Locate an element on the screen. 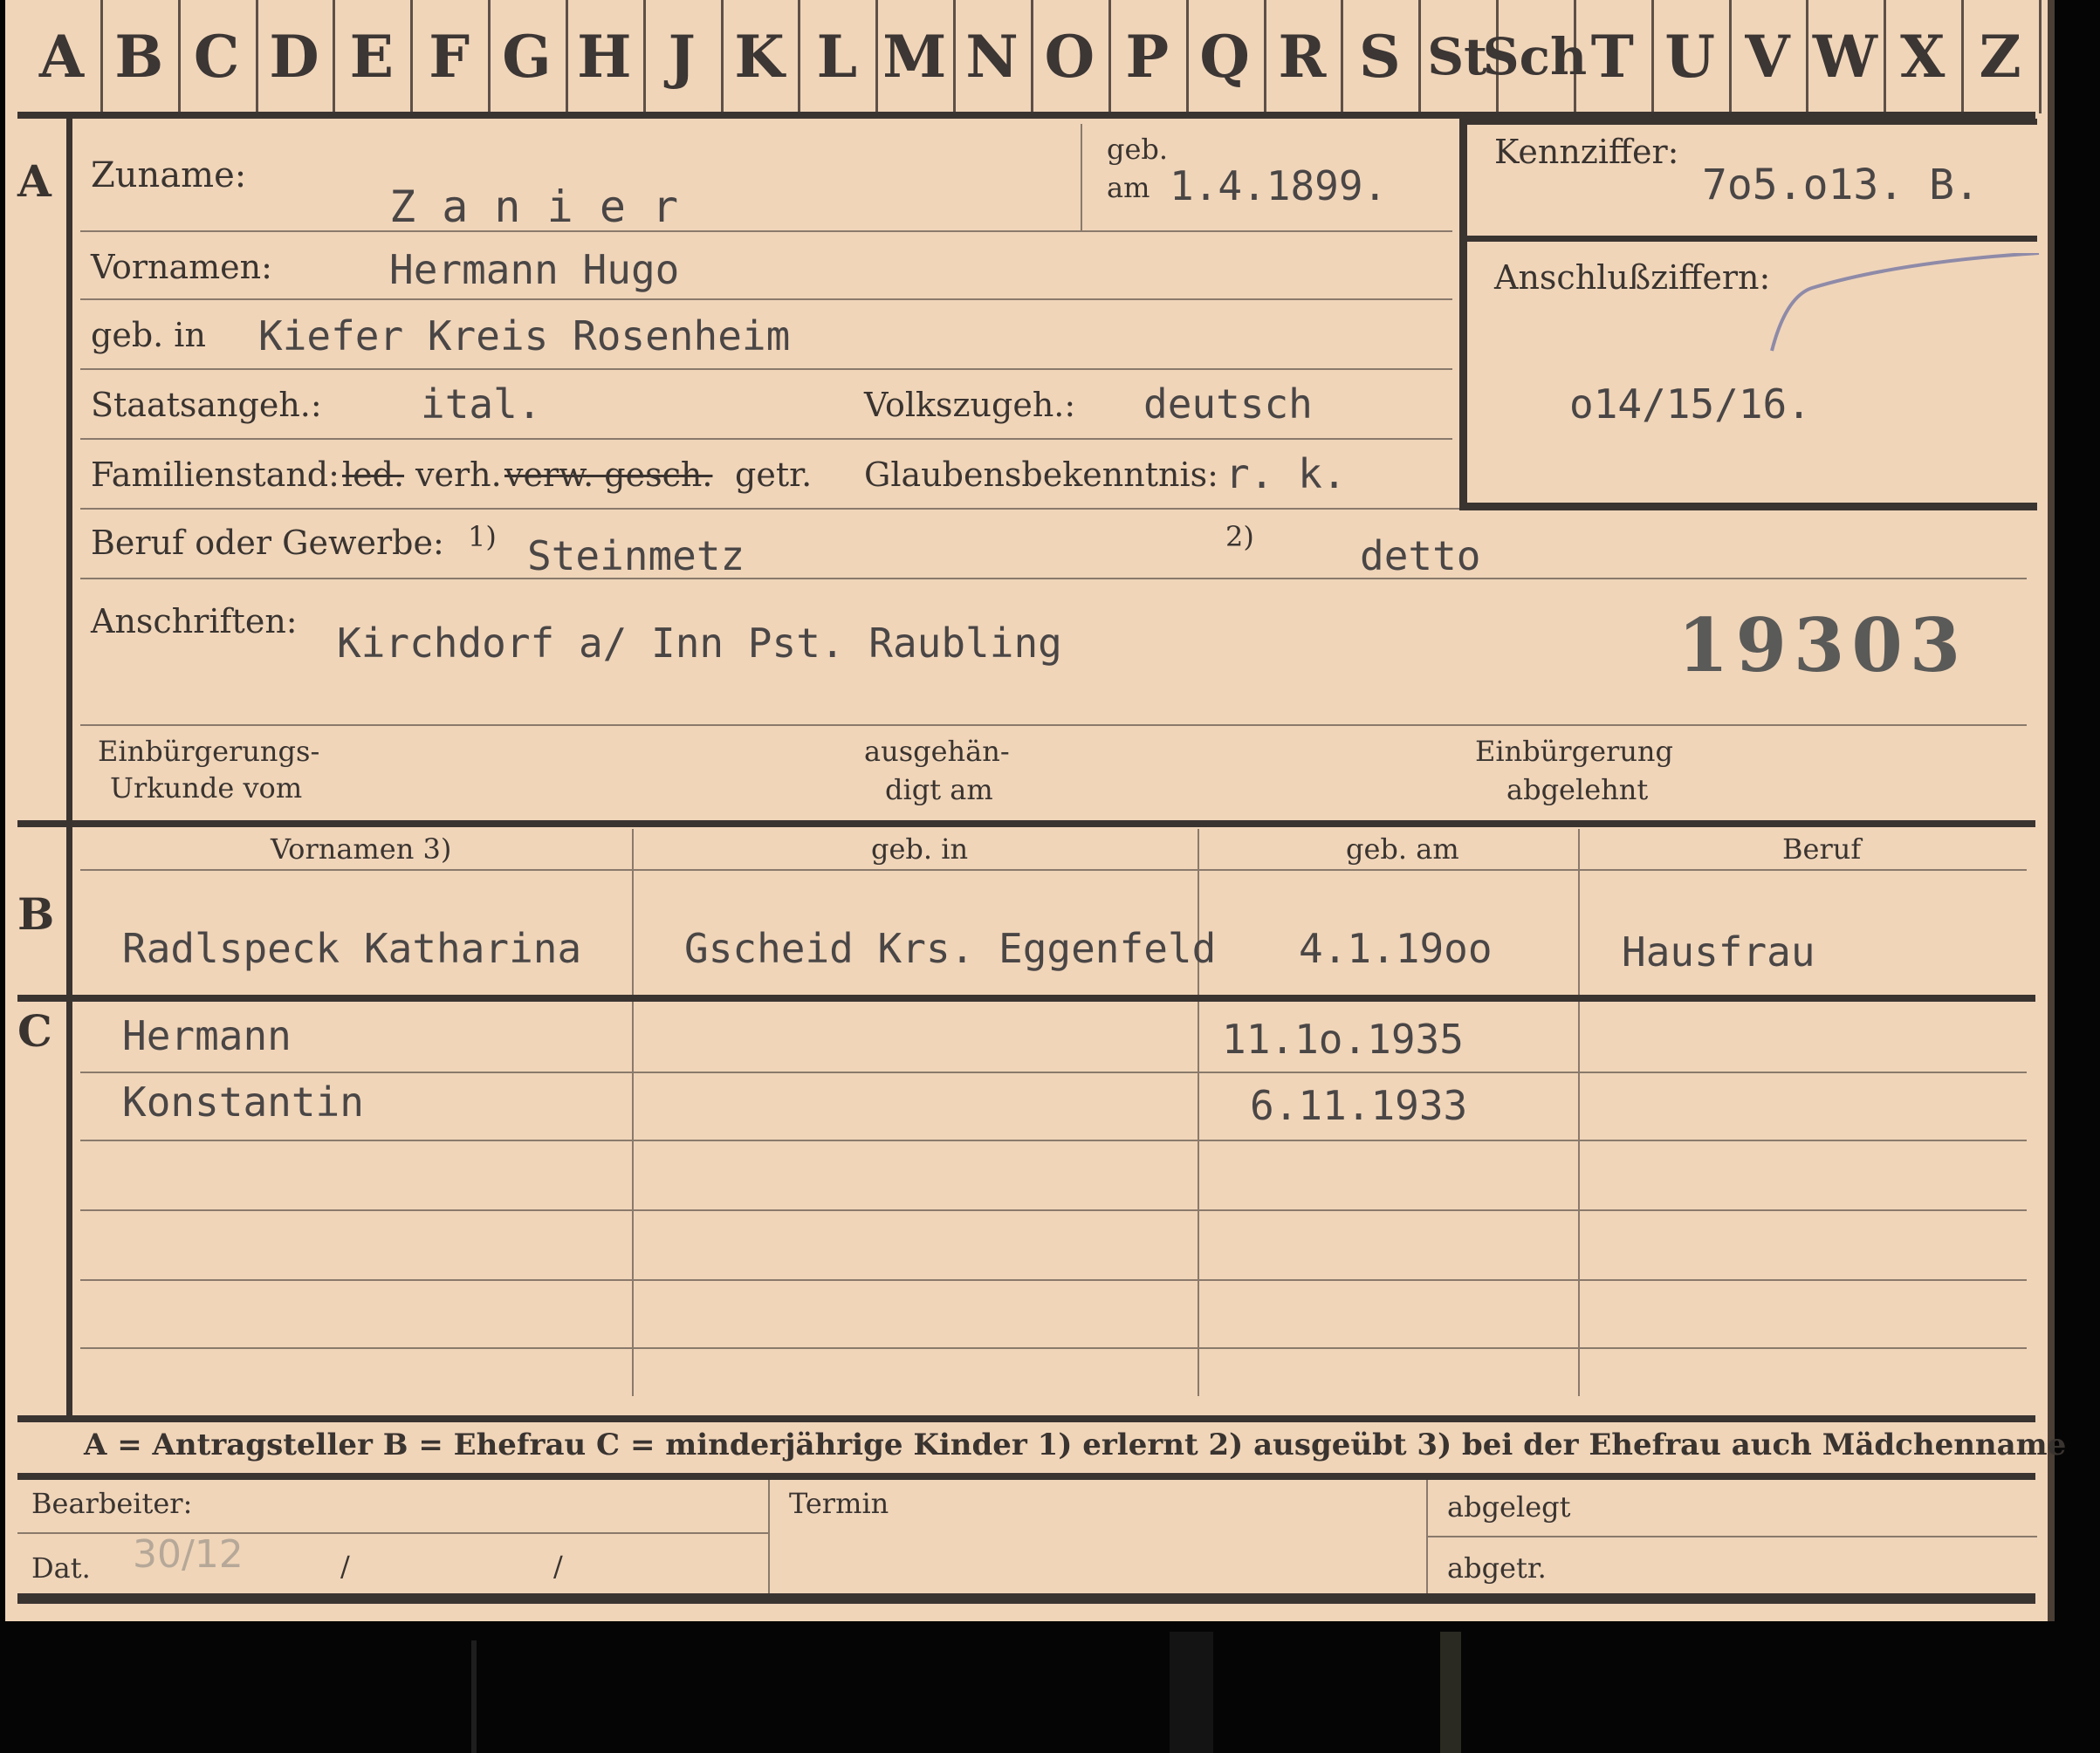 The width and height of the screenshot is (2100, 1753). occupation-label: Beruf oder Gewerbe: is located at coordinates (267, 543).